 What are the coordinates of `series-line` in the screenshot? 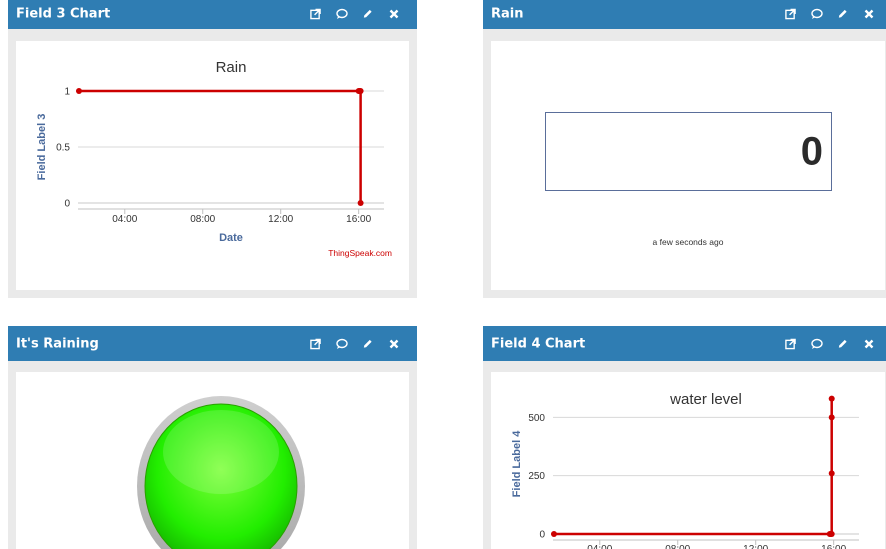 It's located at (693, 467).